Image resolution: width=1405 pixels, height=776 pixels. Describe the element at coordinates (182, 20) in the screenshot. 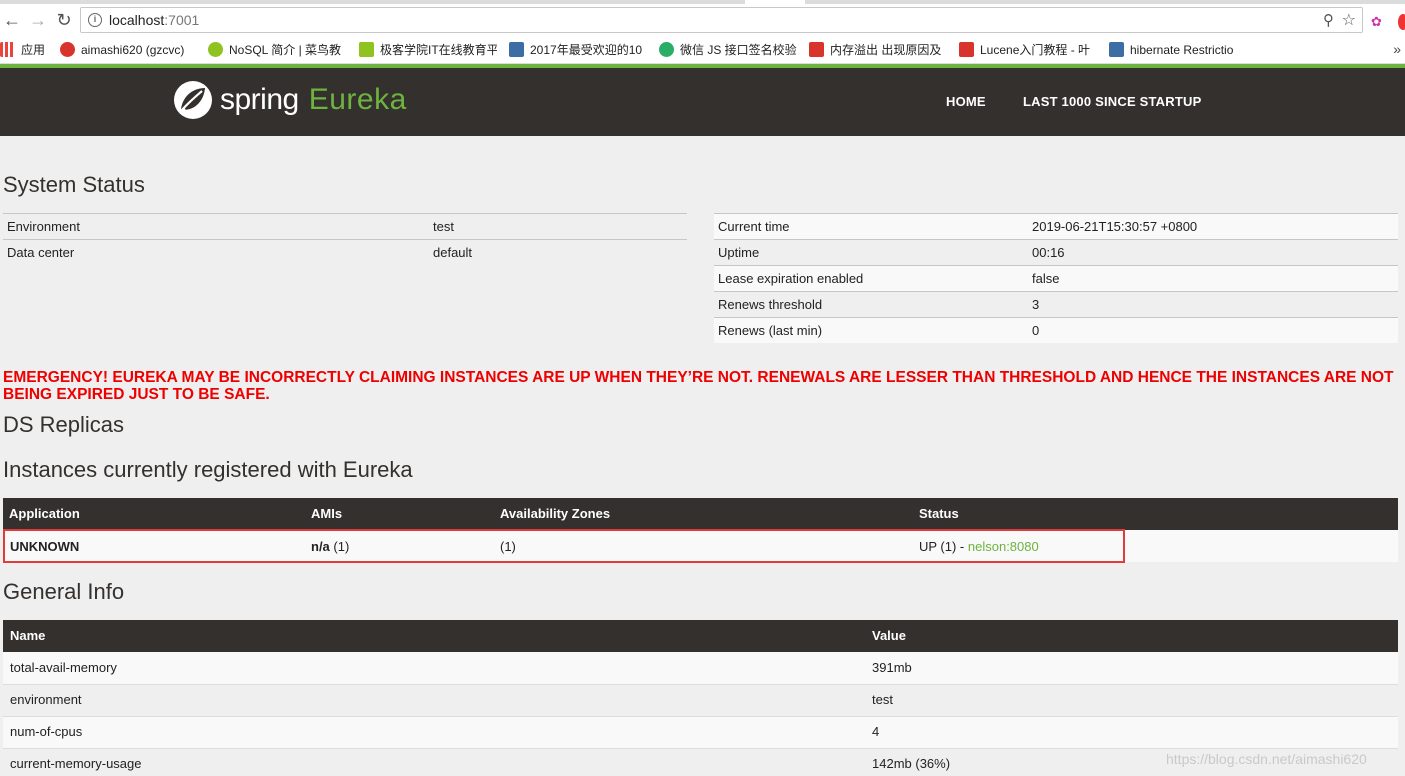

I see `url-port: :7001` at that location.